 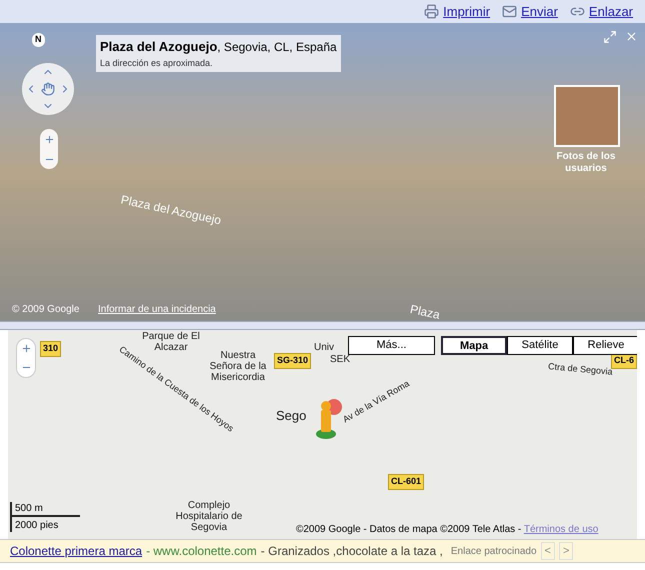 What do you see at coordinates (293, 360) in the screenshot?
I see `road-shield: SG-310` at bounding box center [293, 360].